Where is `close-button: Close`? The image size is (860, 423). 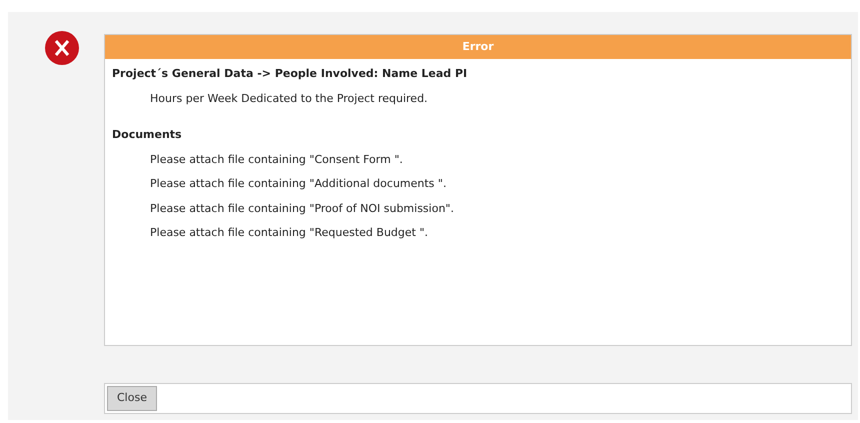
close-button: Close is located at coordinates (132, 398).